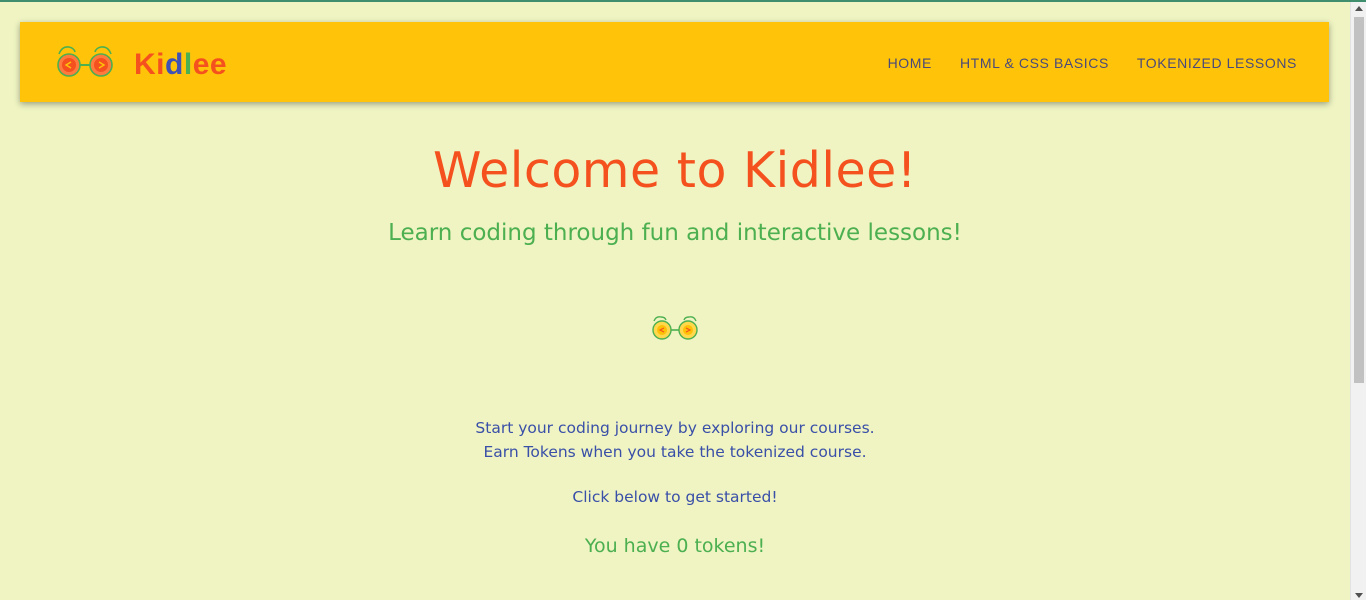 The height and width of the screenshot is (600, 1366). Describe the element at coordinates (675, 546) in the screenshot. I see `tokens-count: You have 0 tokens!` at that location.